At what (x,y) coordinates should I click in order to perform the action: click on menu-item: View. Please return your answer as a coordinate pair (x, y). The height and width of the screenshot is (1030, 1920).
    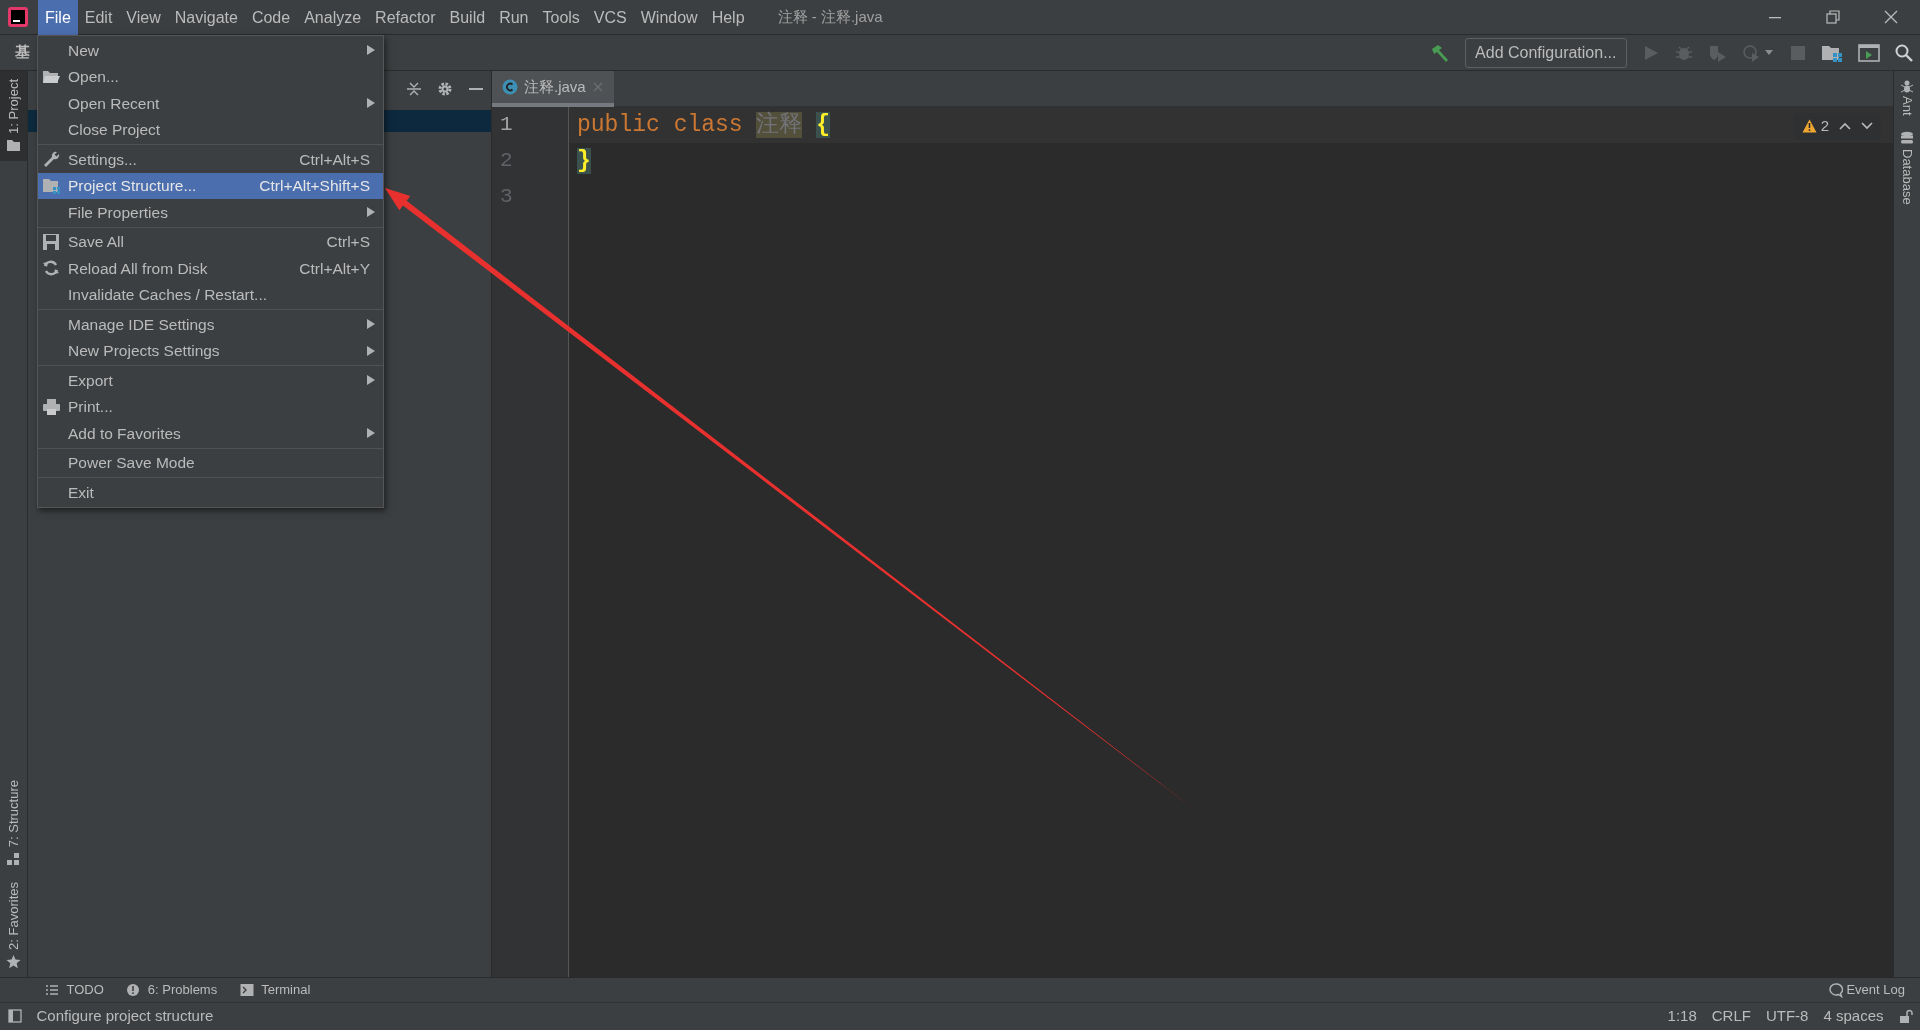
    Looking at the image, I should click on (143, 17).